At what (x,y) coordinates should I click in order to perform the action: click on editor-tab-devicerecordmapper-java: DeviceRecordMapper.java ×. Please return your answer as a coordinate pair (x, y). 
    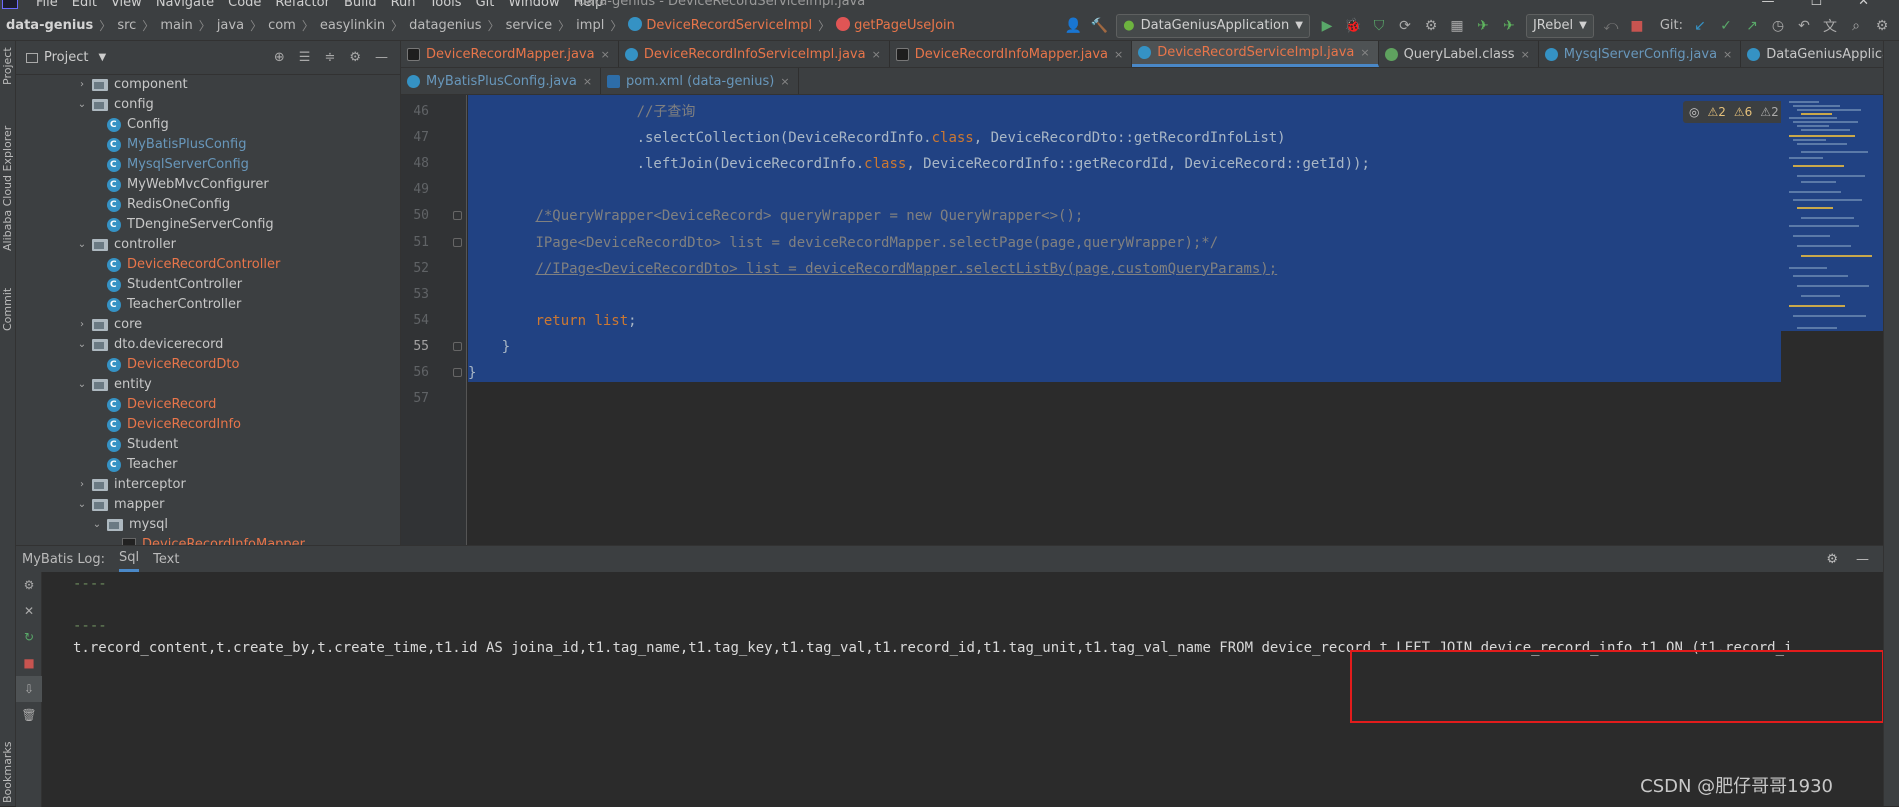
    Looking at the image, I should click on (510, 54).